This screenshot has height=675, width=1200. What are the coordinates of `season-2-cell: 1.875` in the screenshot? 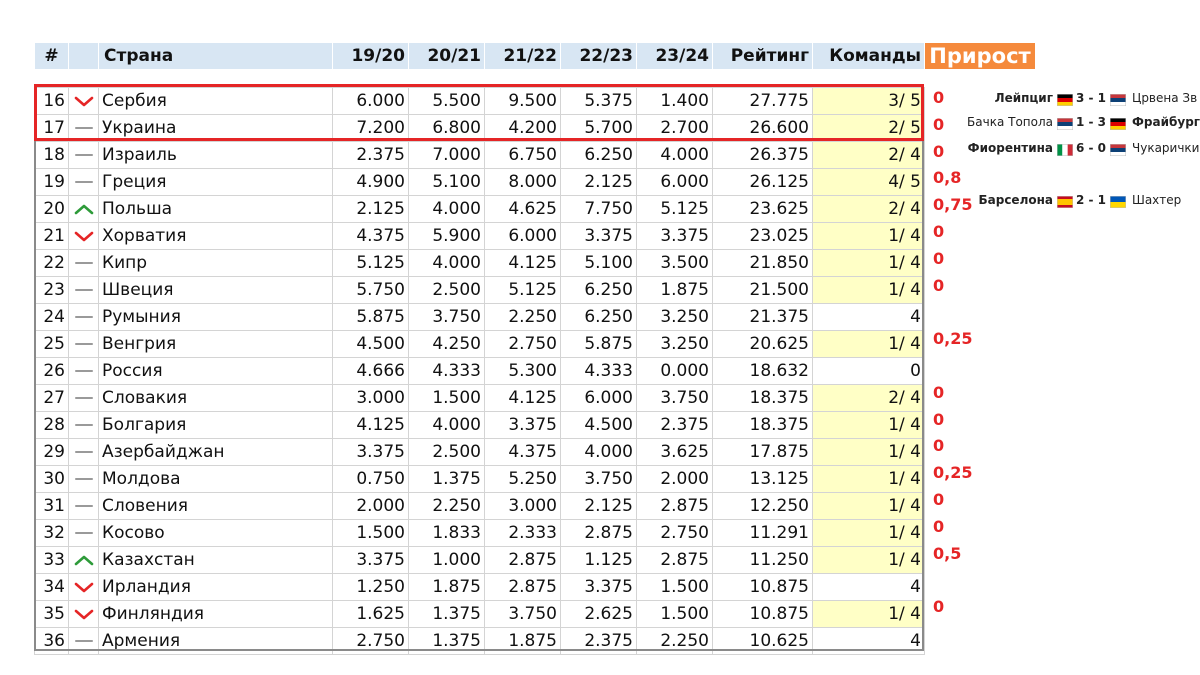 It's located at (446, 587).